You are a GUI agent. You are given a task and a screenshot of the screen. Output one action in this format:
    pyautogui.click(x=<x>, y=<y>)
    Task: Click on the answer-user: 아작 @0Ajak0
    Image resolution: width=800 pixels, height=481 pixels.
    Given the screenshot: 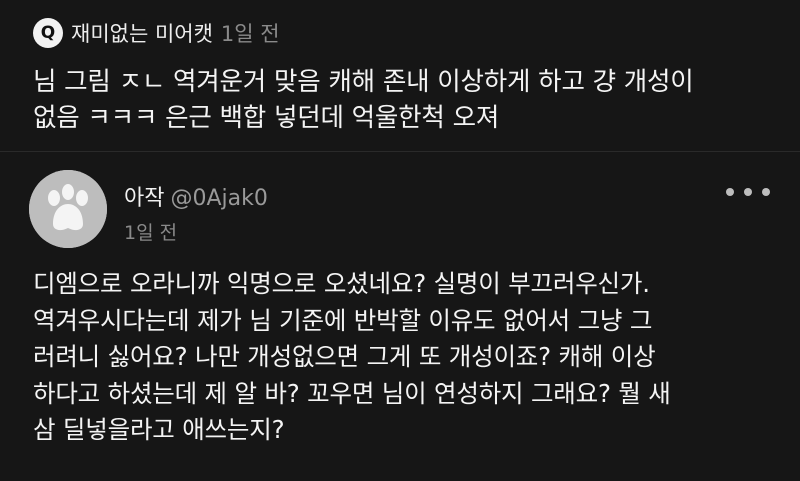 What is the action you would take?
    pyautogui.click(x=196, y=196)
    